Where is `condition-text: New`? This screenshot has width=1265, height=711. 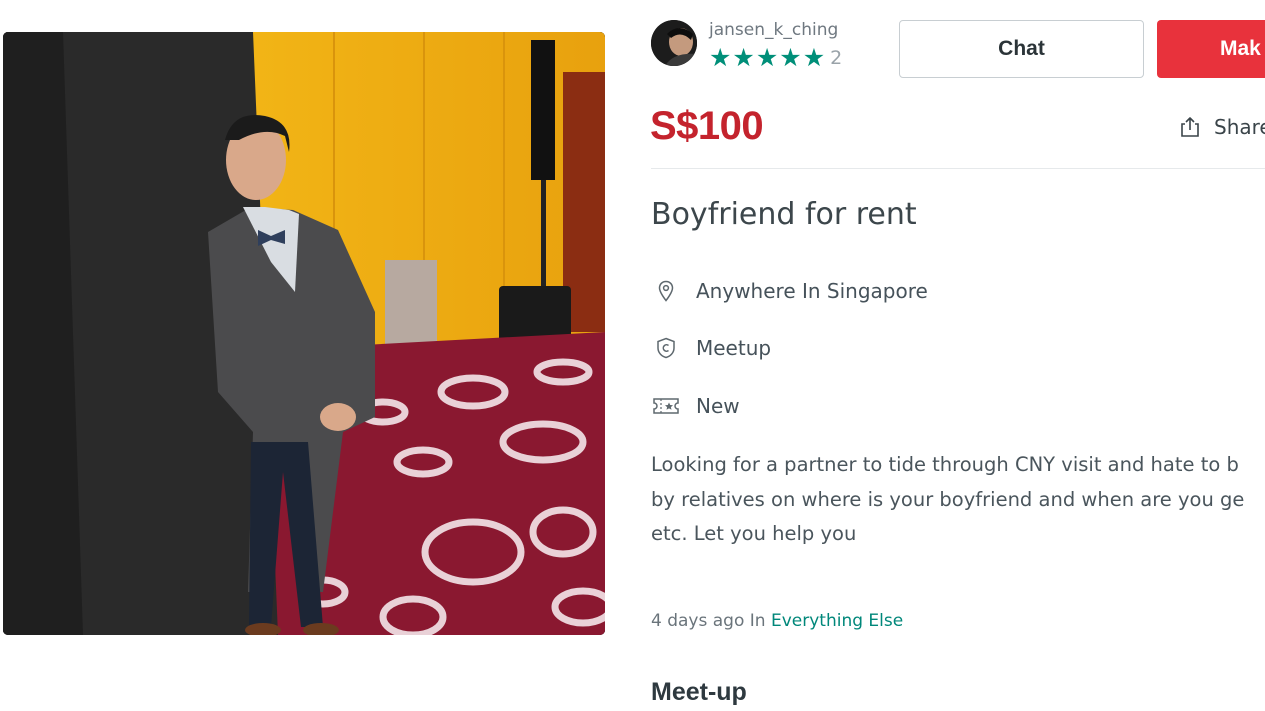 condition-text: New is located at coordinates (718, 406).